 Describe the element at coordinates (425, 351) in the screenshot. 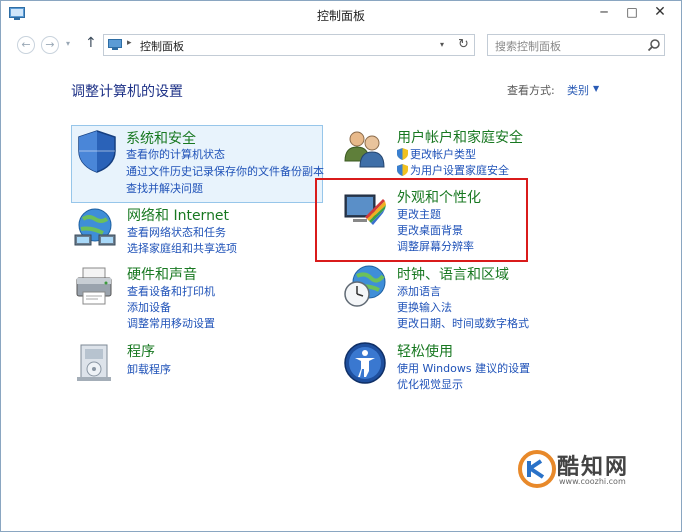

I see `category-title-ease-of-access: 轻松使用` at that location.